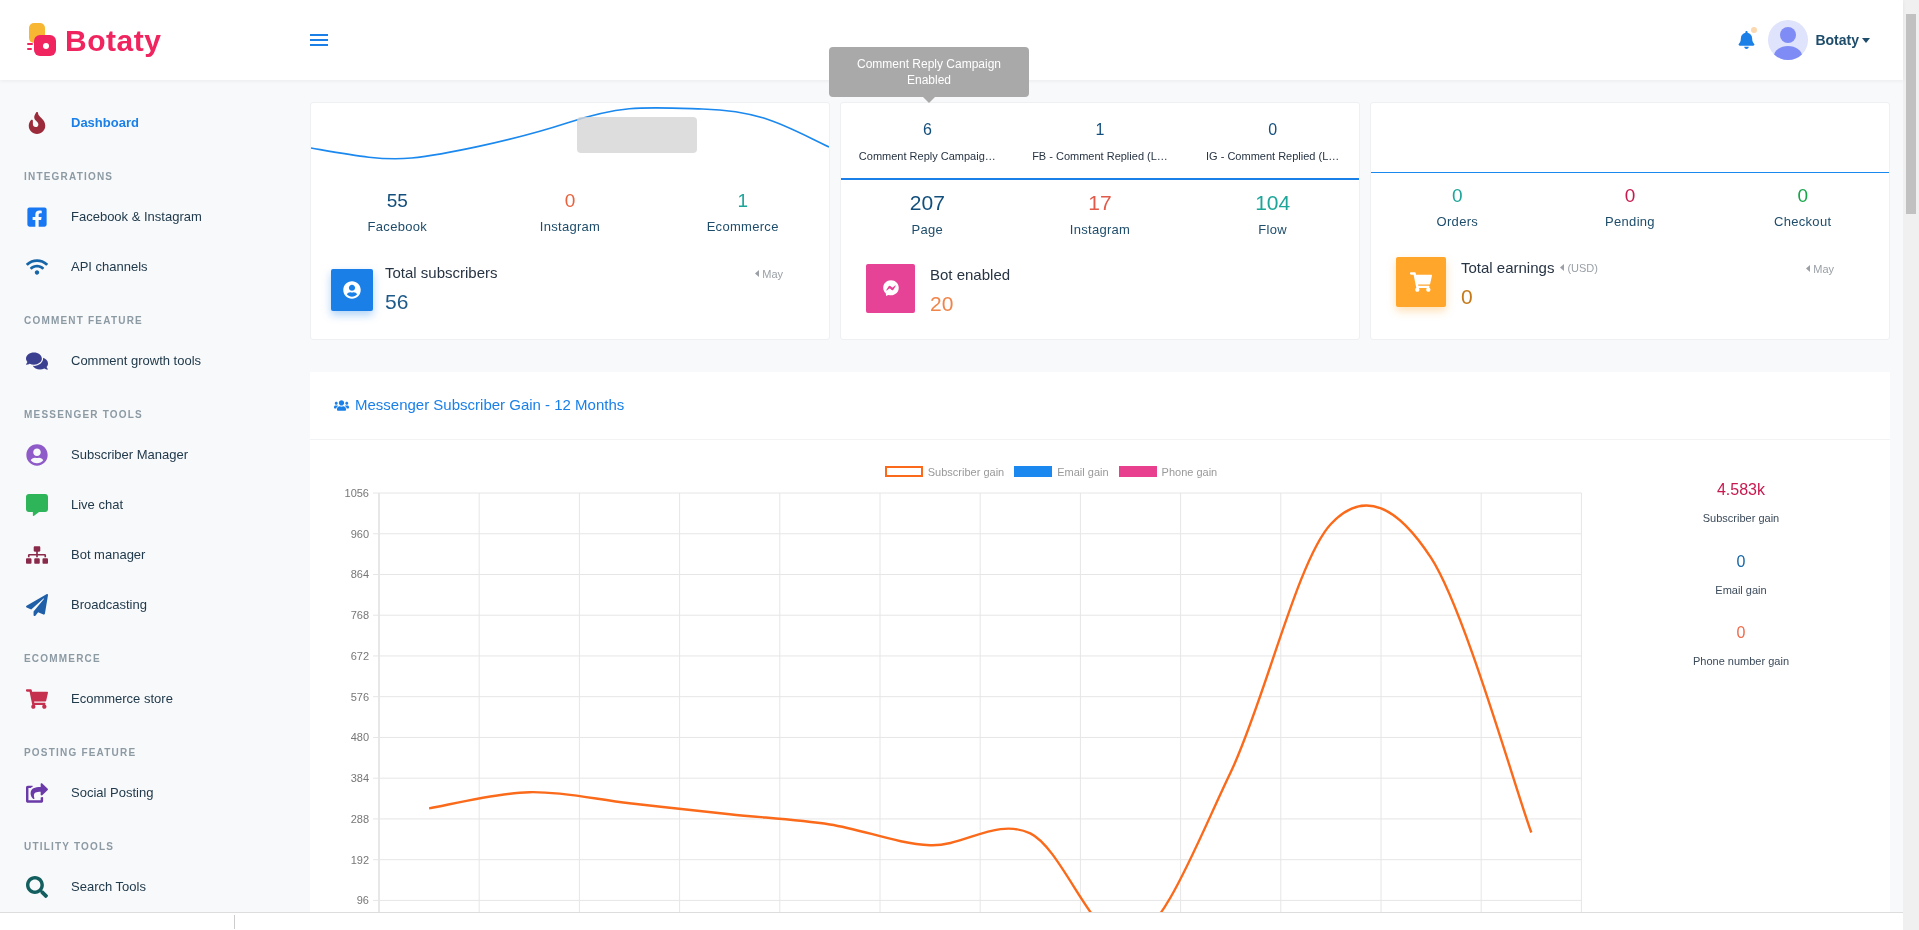 The width and height of the screenshot is (1919, 930). Describe the element at coordinates (1579, 267) in the screenshot. I see `currency-label: (USD)` at that location.